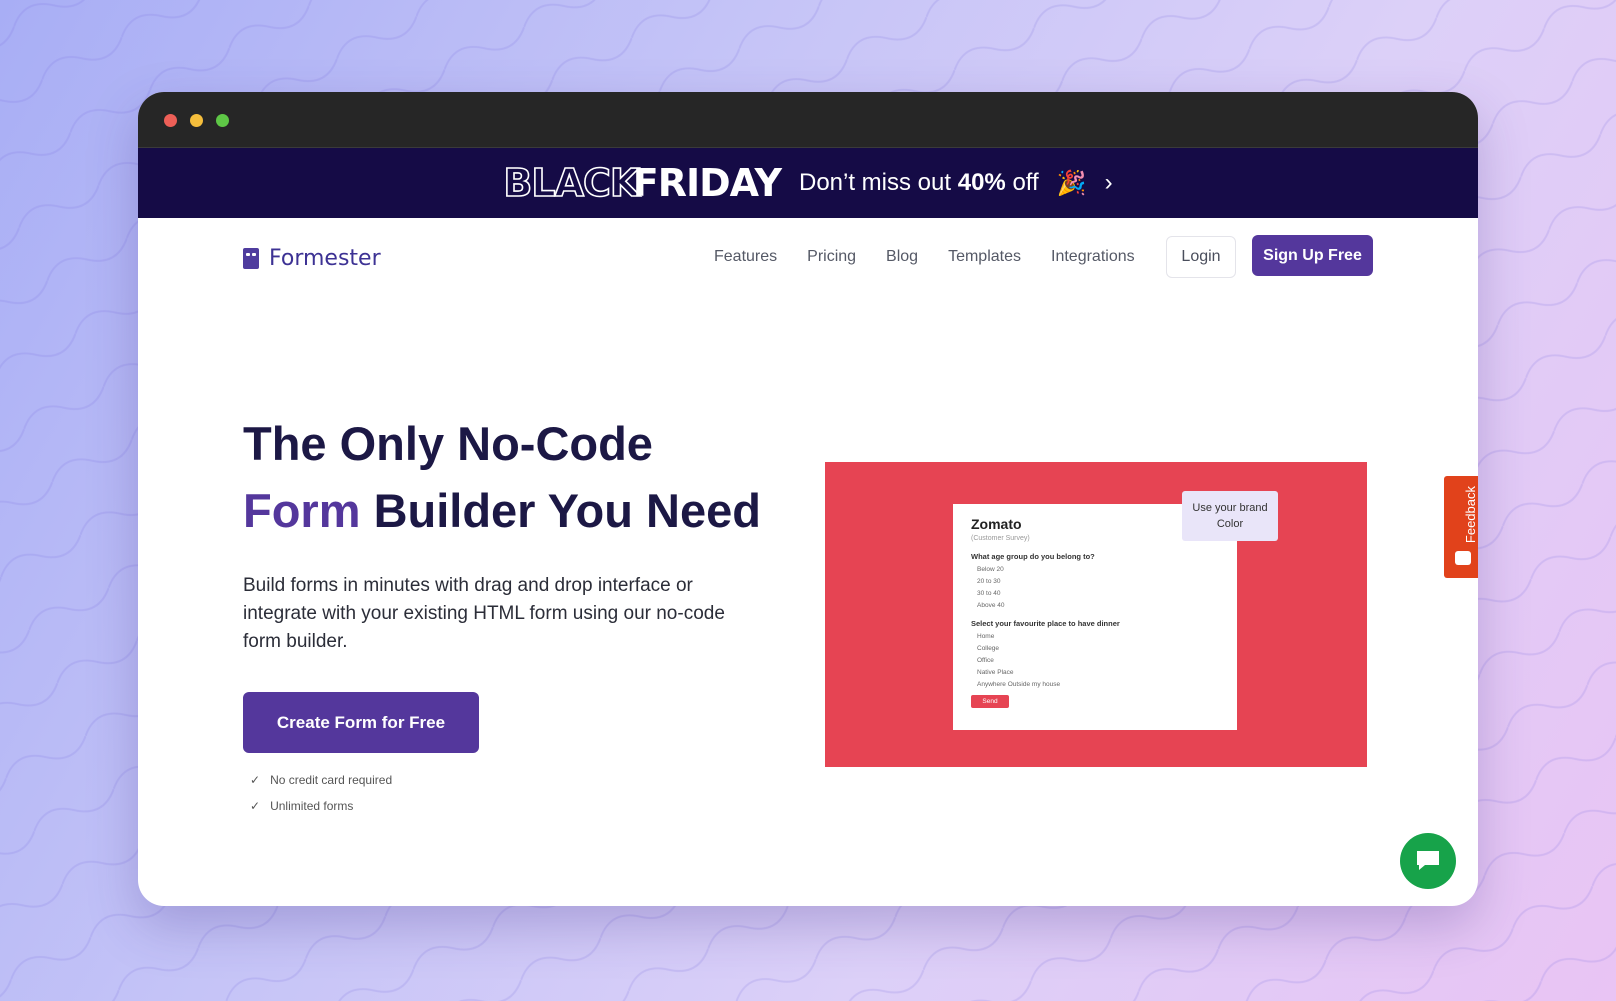  I want to click on nav-link-pricing: Pricing, so click(831, 257).